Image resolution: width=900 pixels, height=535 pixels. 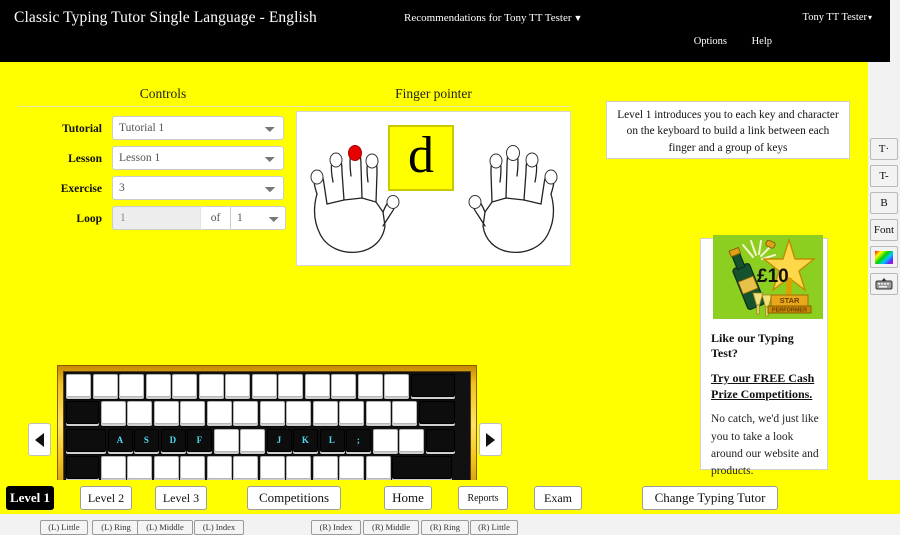 What do you see at coordinates (391, 527) in the screenshot?
I see `finger-button-r-middle: (R) Middle` at bounding box center [391, 527].